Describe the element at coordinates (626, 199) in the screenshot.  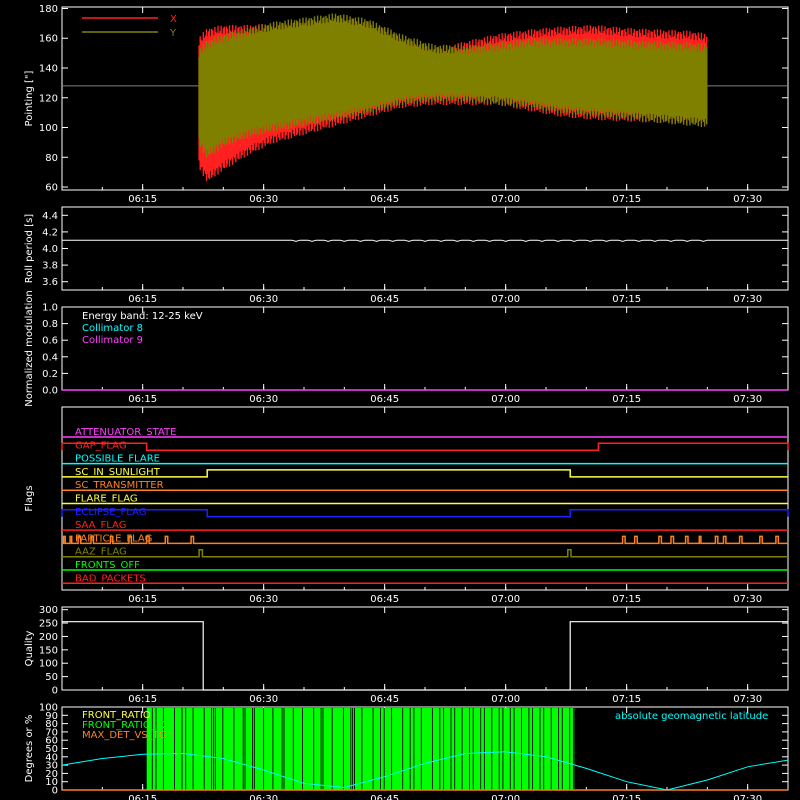
I see `pointing-xtick-label: 07:15` at that location.